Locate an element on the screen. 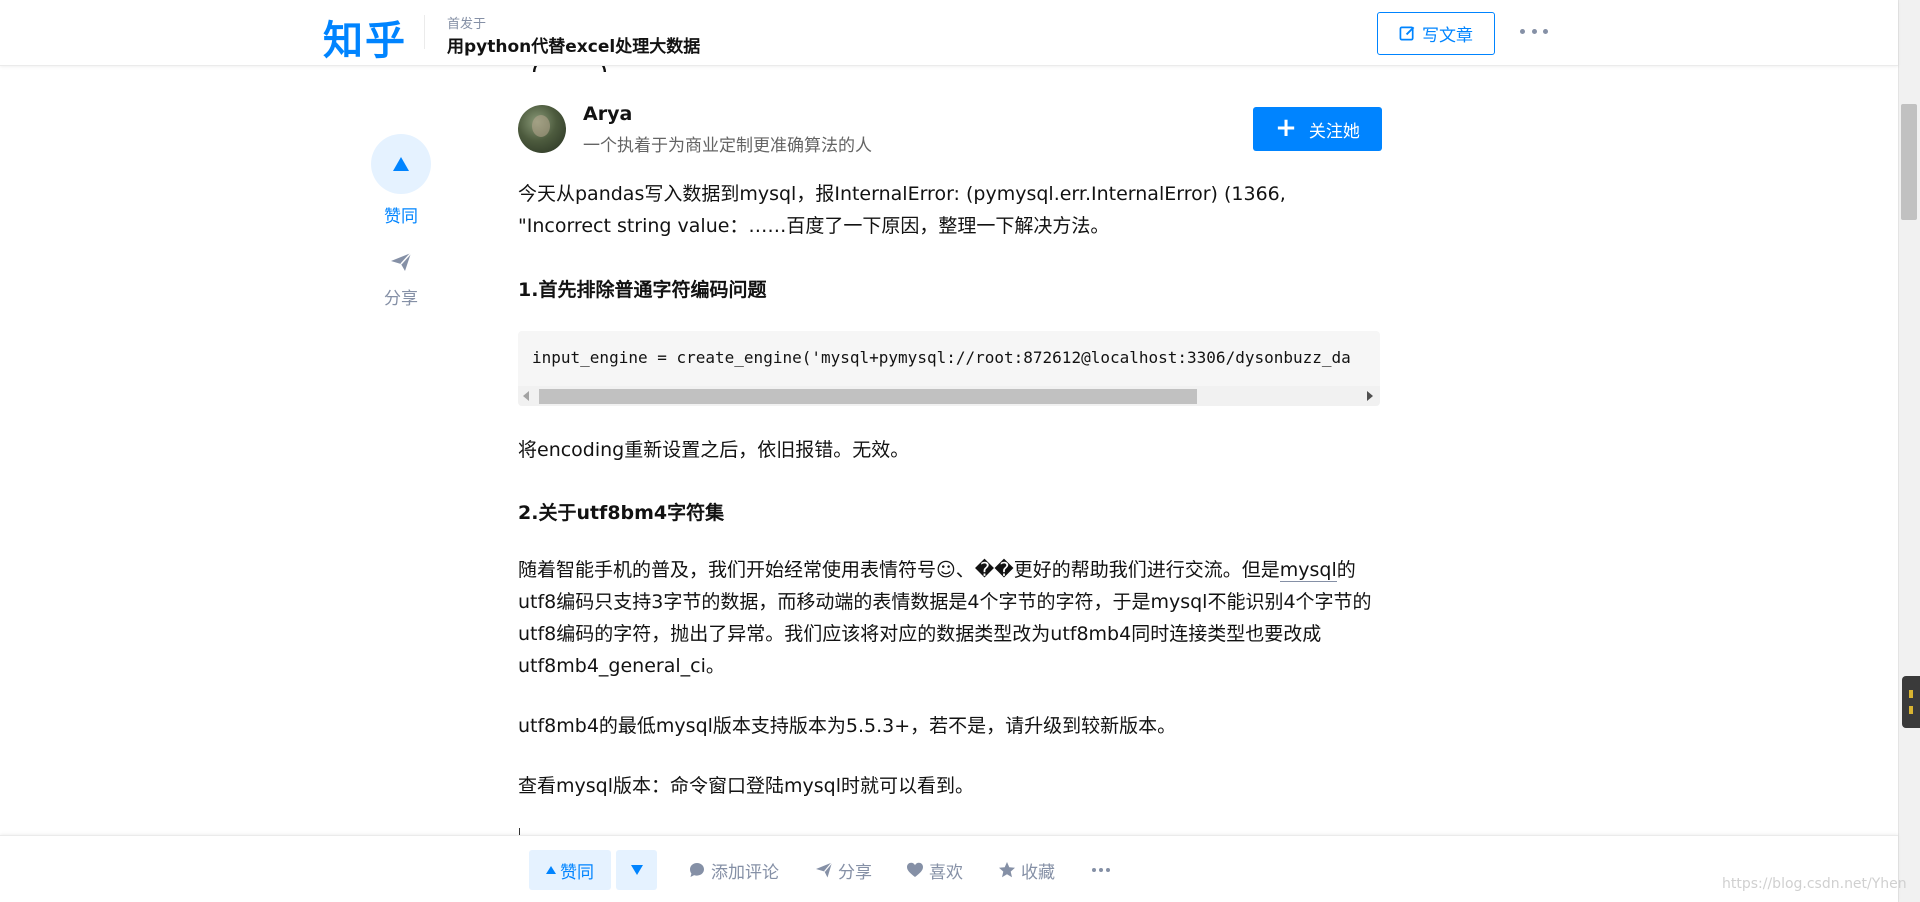 The image size is (1920, 902). paragraph-encoding: 将encoding重新设置之后，依旧报错。无效。 is located at coordinates (714, 450).